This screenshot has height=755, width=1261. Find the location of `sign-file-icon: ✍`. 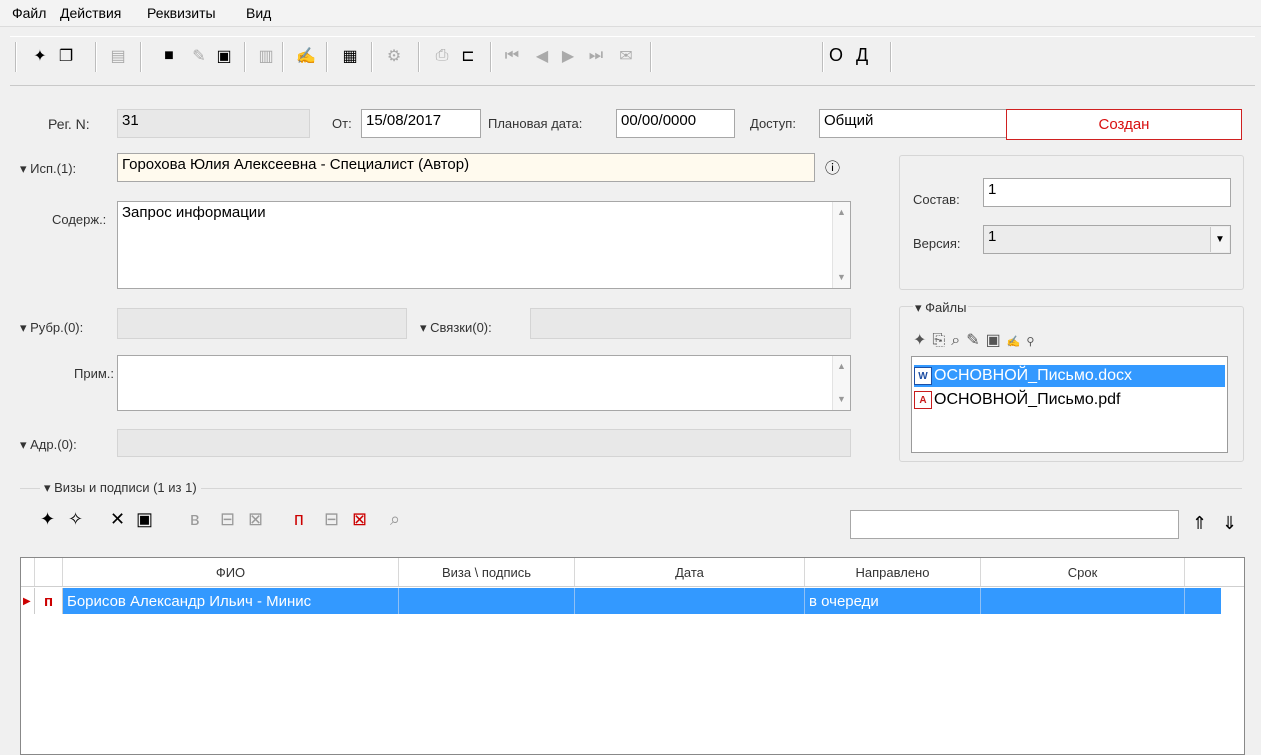

sign-file-icon: ✍ is located at coordinates (1017, 342).